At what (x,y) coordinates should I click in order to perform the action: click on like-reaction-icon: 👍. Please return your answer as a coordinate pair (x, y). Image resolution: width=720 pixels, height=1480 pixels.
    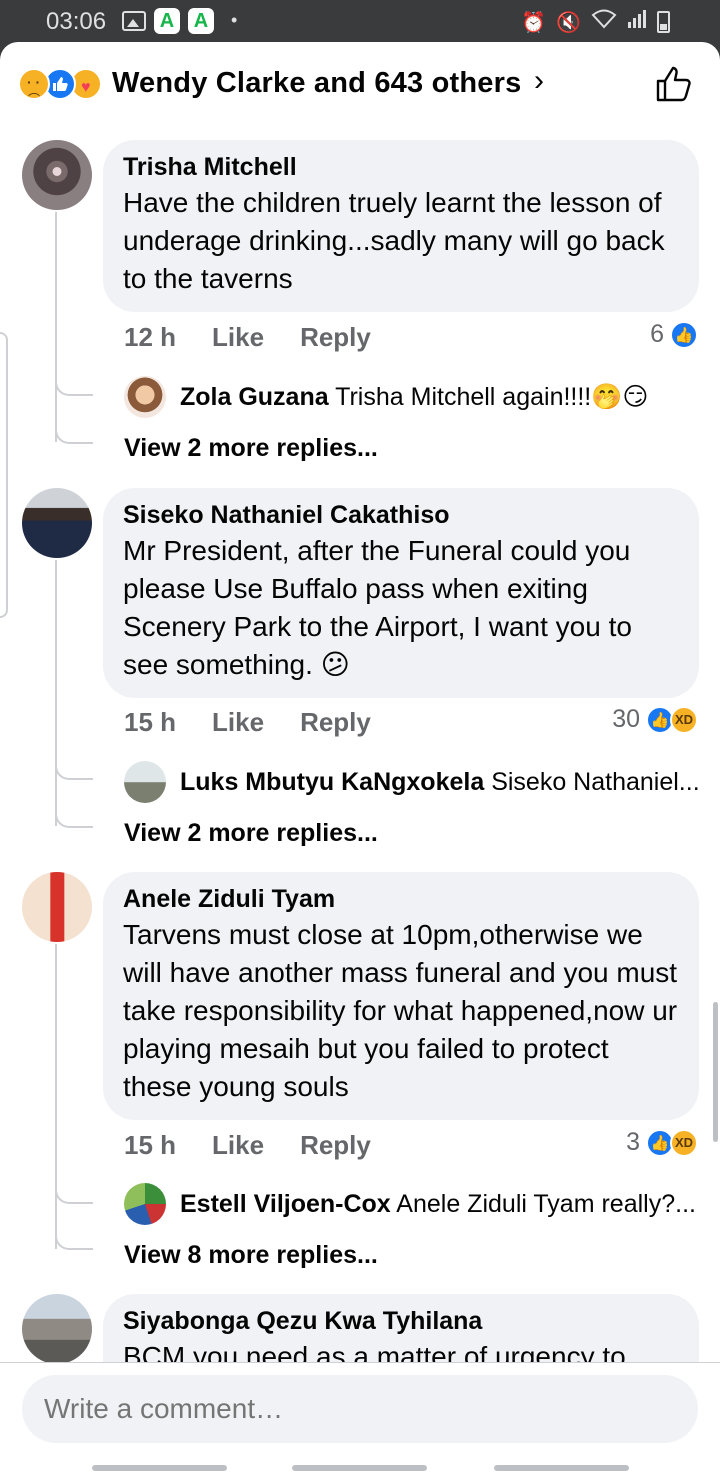
    Looking at the image, I should click on (684, 334).